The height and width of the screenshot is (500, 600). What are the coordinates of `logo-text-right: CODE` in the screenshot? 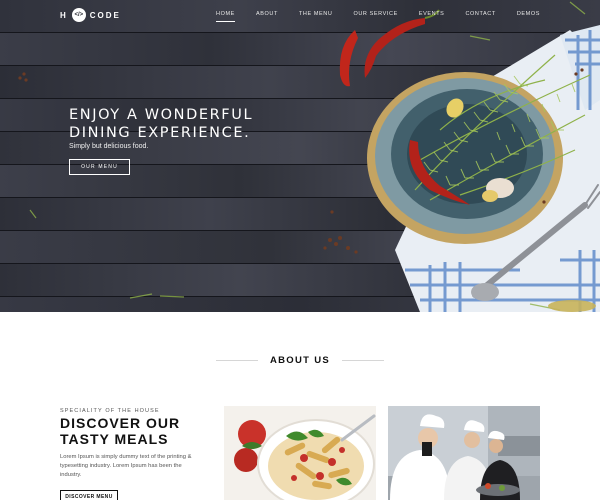 It's located at (105, 15).